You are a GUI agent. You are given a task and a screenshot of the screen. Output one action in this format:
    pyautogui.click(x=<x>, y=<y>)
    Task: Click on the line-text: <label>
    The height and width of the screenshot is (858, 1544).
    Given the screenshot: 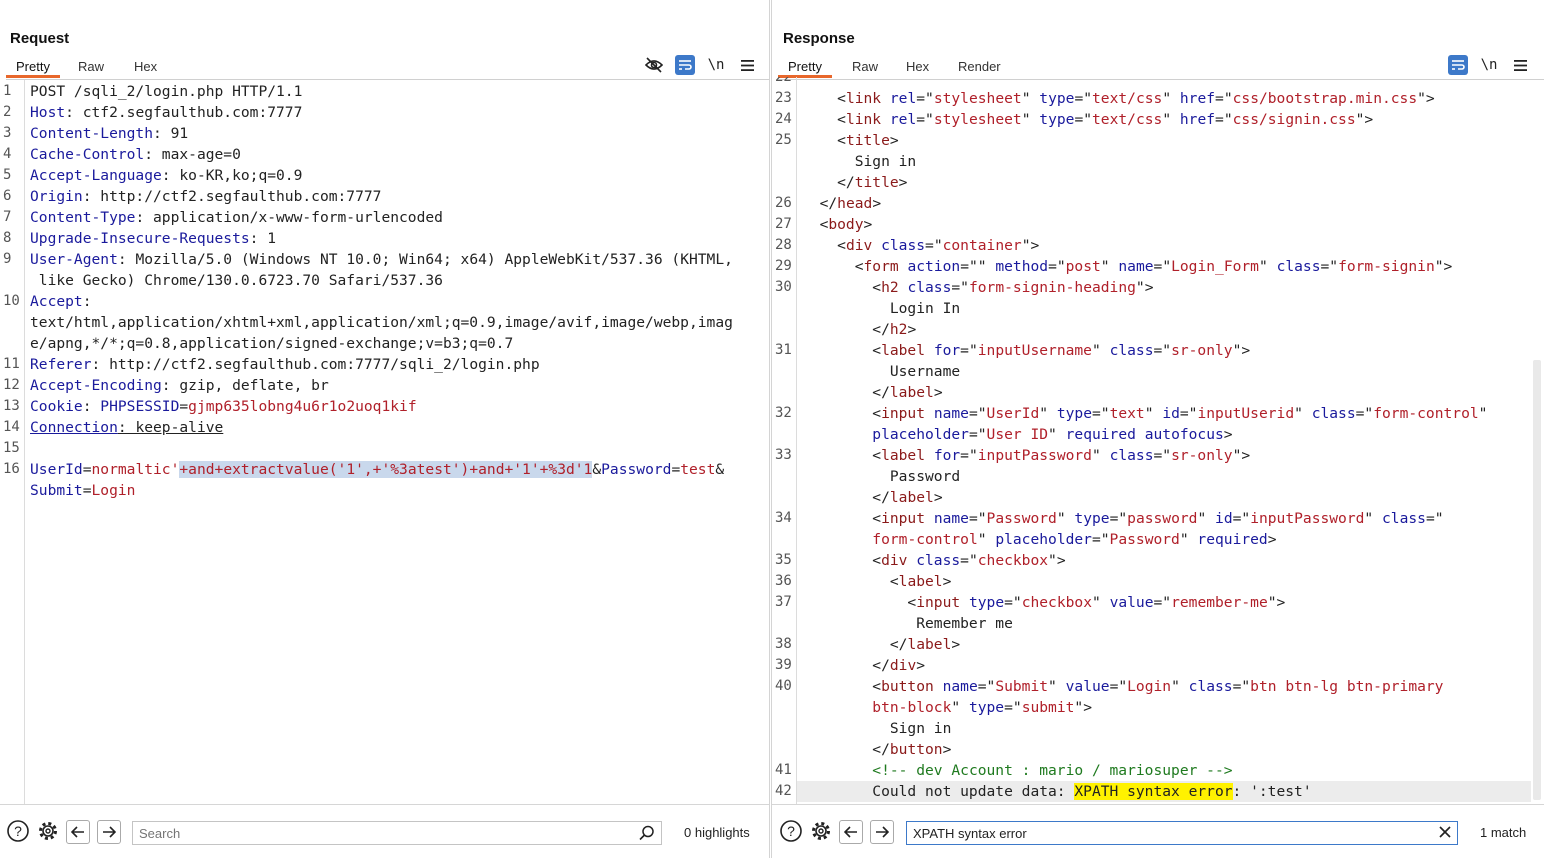 What is the action you would take?
    pyautogui.click(x=877, y=581)
    